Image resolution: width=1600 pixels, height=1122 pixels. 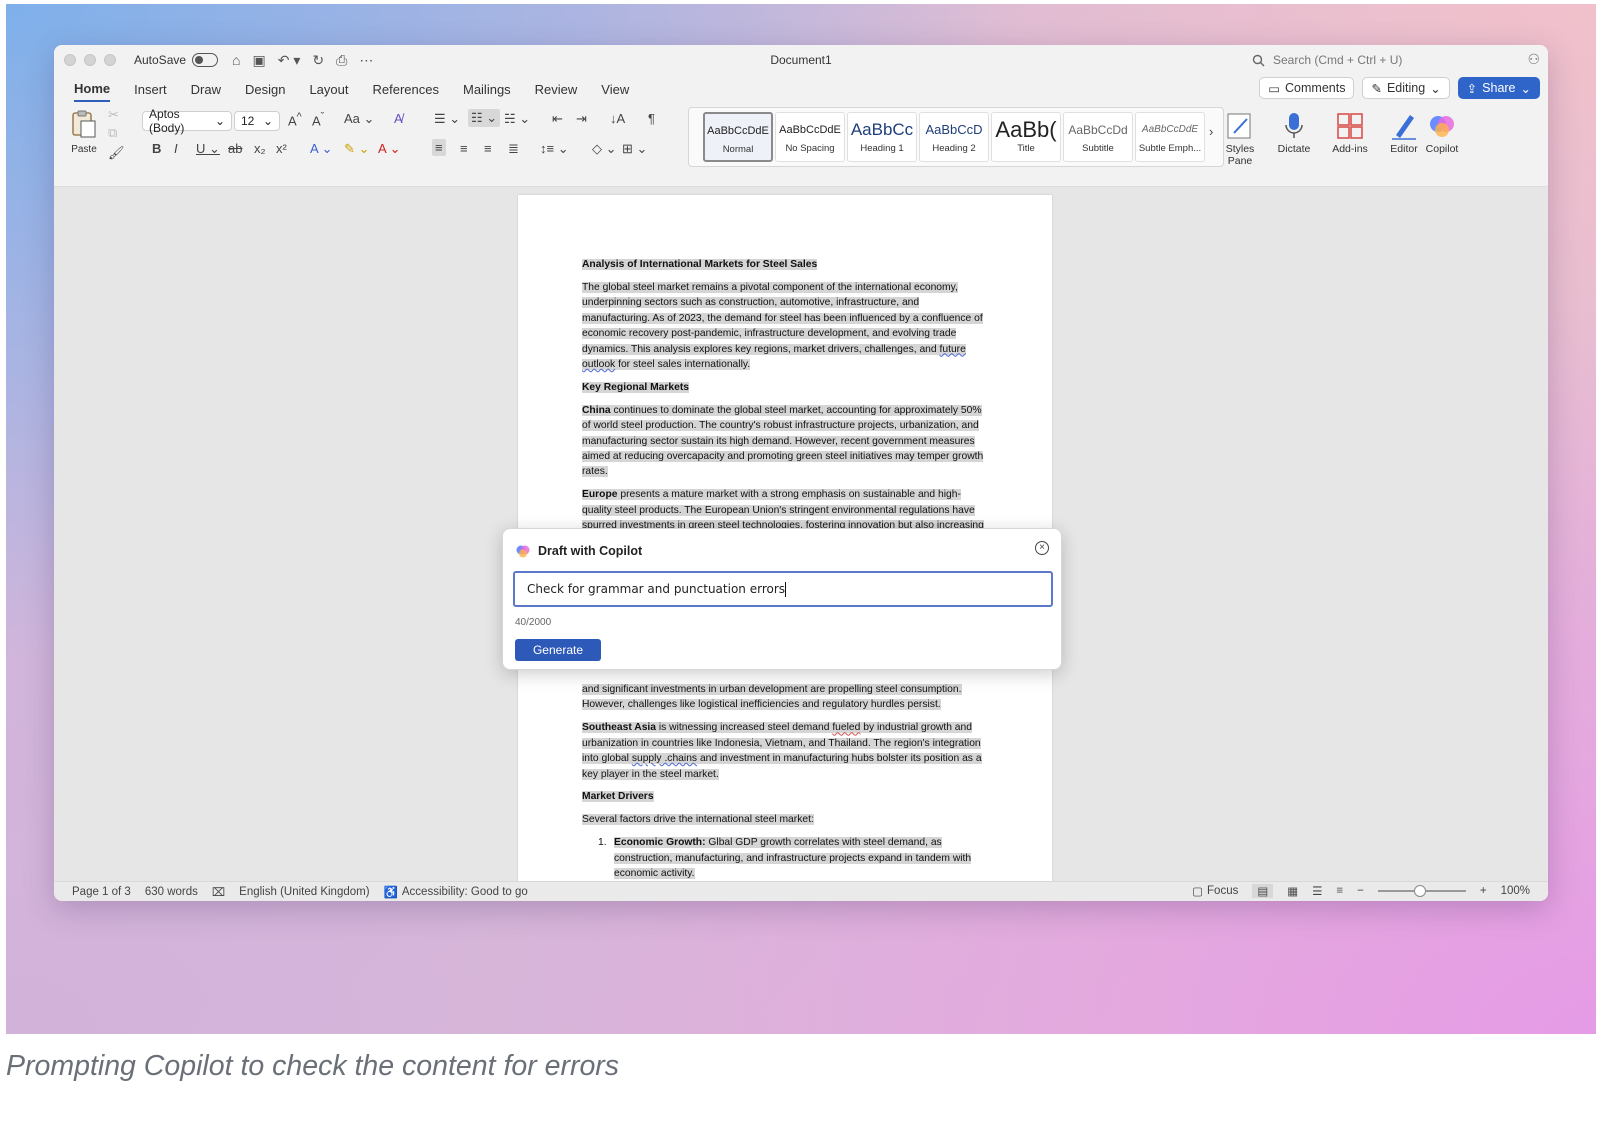 I want to click on copy-icon: ⧉, so click(x=112, y=133).